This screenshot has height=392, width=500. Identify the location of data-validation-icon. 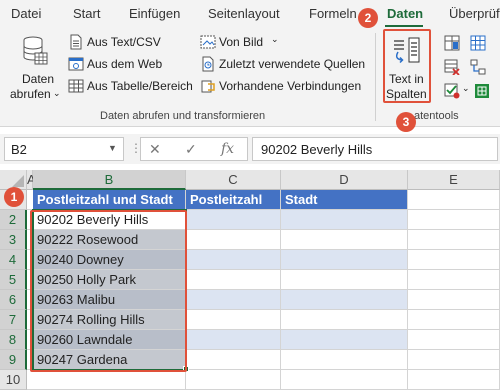
(452, 91).